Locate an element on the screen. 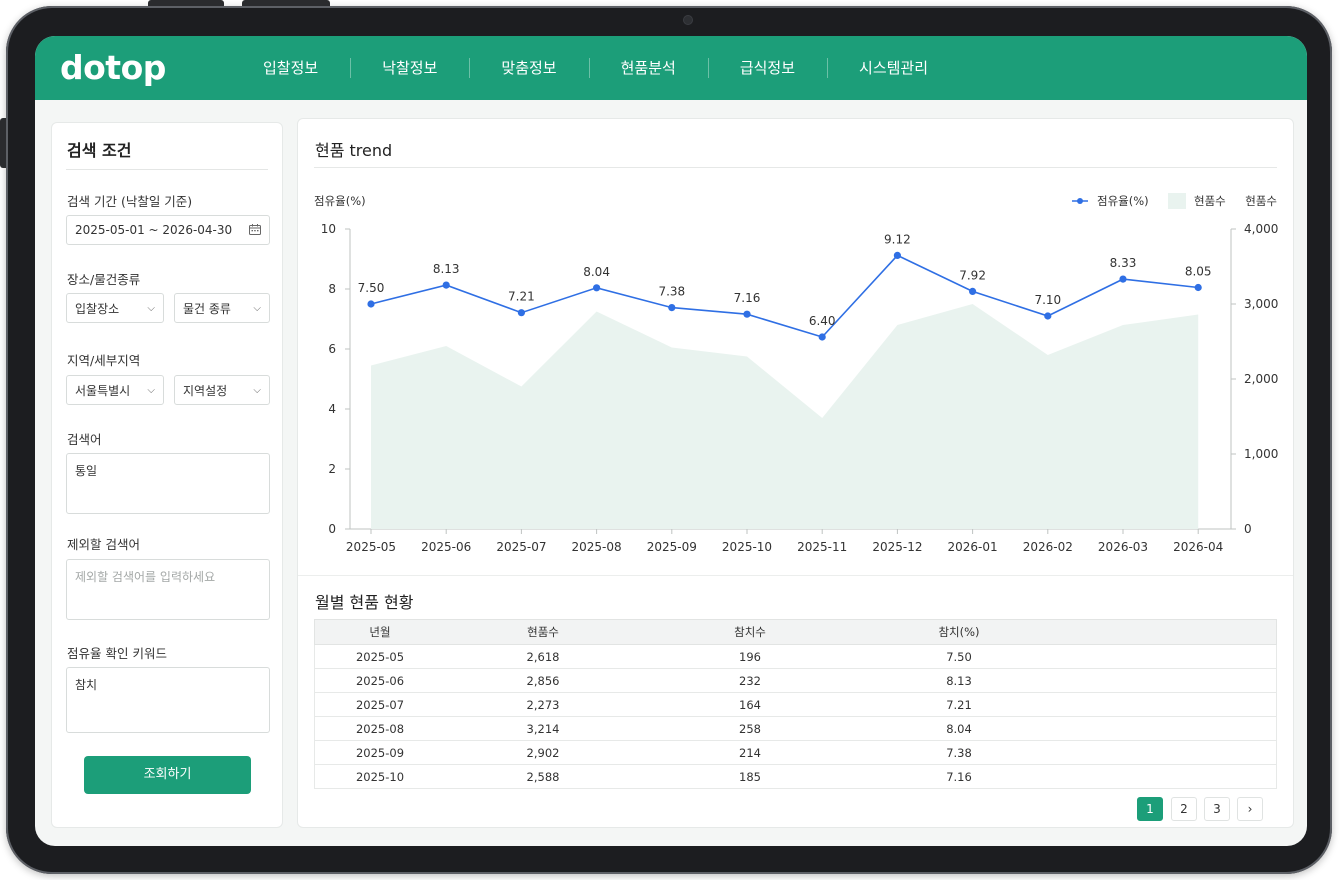 This screenshot has height=880, width=1340. table-cell: 7.38 is located at coordinates (959, 753).